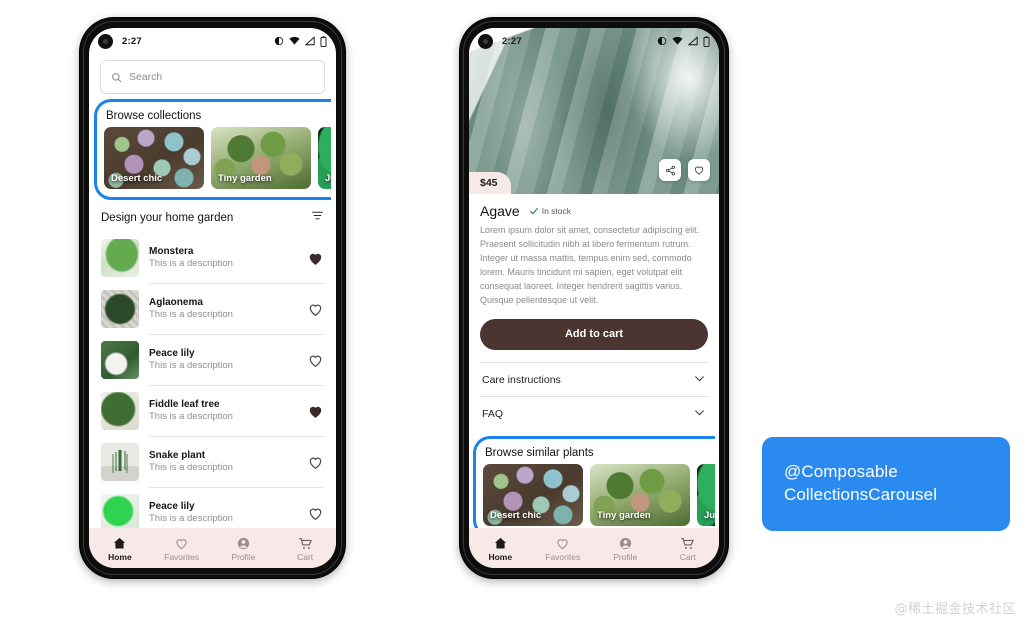 This screenshot has width=1034, height=625. I want to click on collection-card-label: Tiny garden, so click(245, 178).